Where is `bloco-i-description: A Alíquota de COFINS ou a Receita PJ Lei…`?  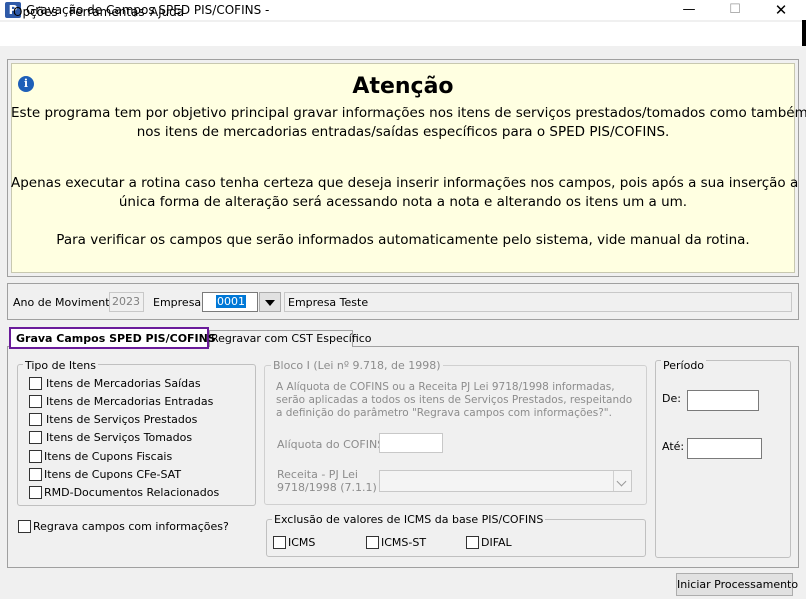
bloco-i-description: A Alíquota de COFINS ou a Receita PJ Lei… is located at coordinates (454, 400).